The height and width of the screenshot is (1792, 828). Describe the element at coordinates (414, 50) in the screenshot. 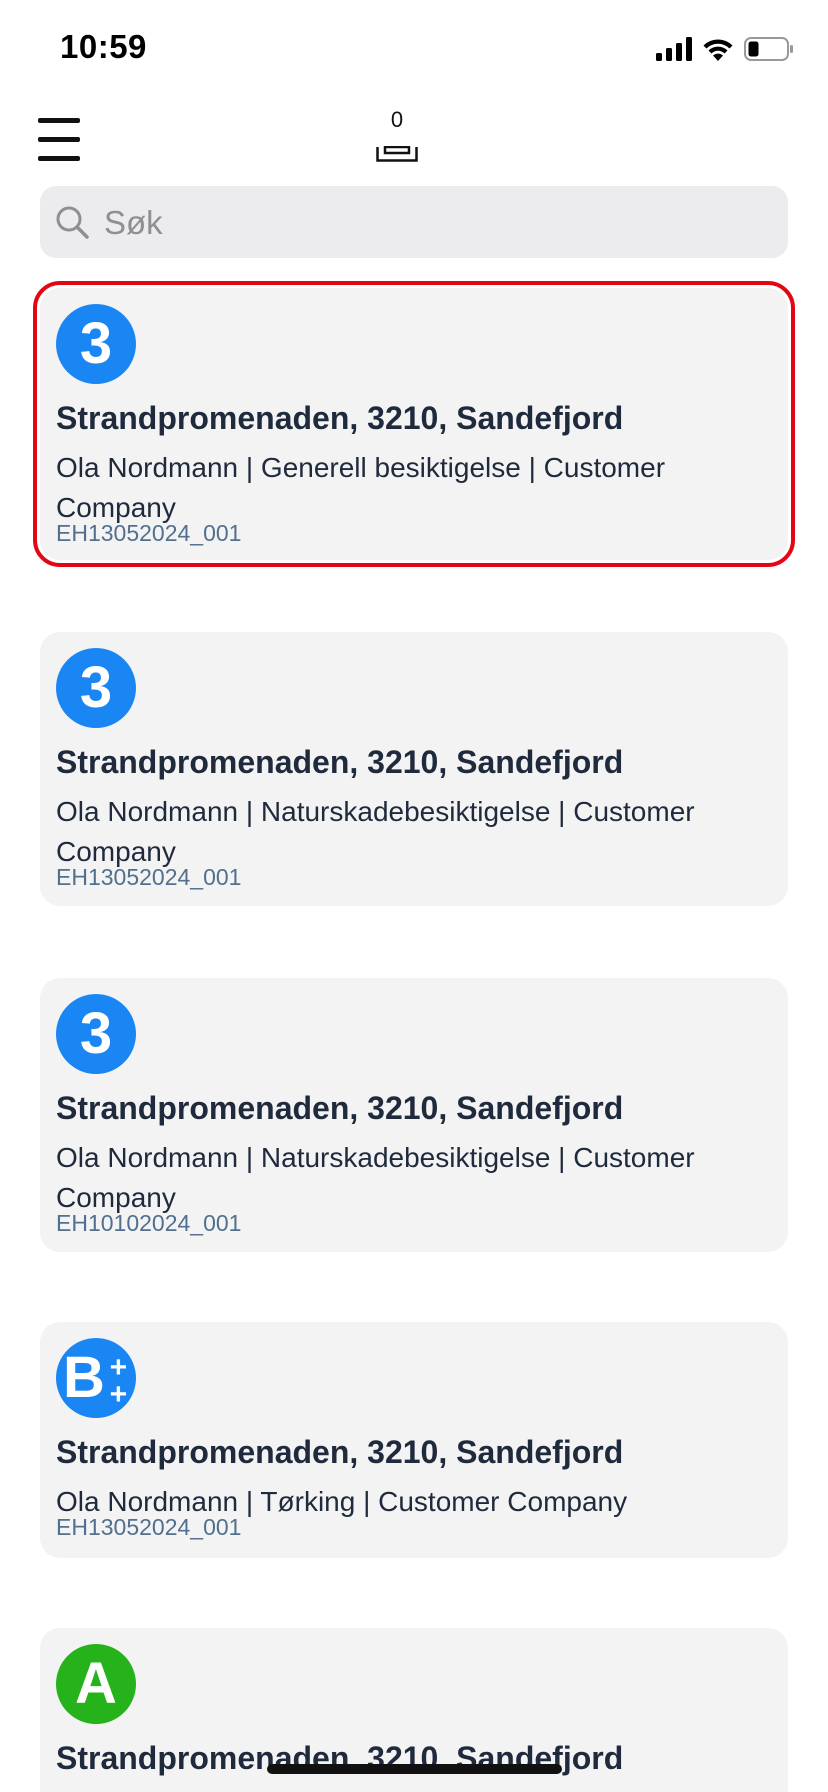

I see `status-bar: 10:59` at that location.